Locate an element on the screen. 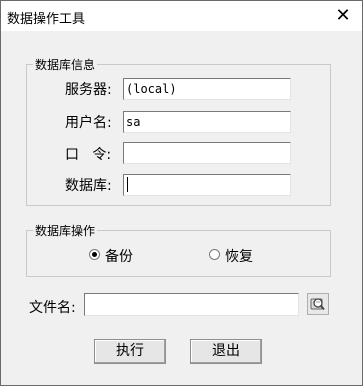  file-name-input is located at coordinates (191, 304).